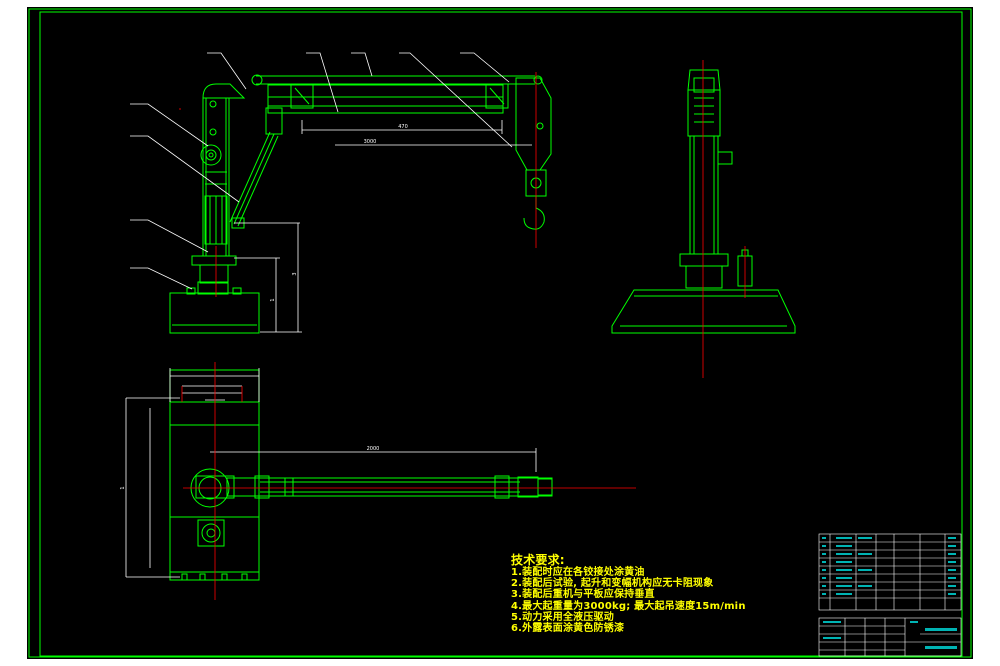  Describe the element at coordinates (534, 213) in the screenshot. I see `hook` at that location.